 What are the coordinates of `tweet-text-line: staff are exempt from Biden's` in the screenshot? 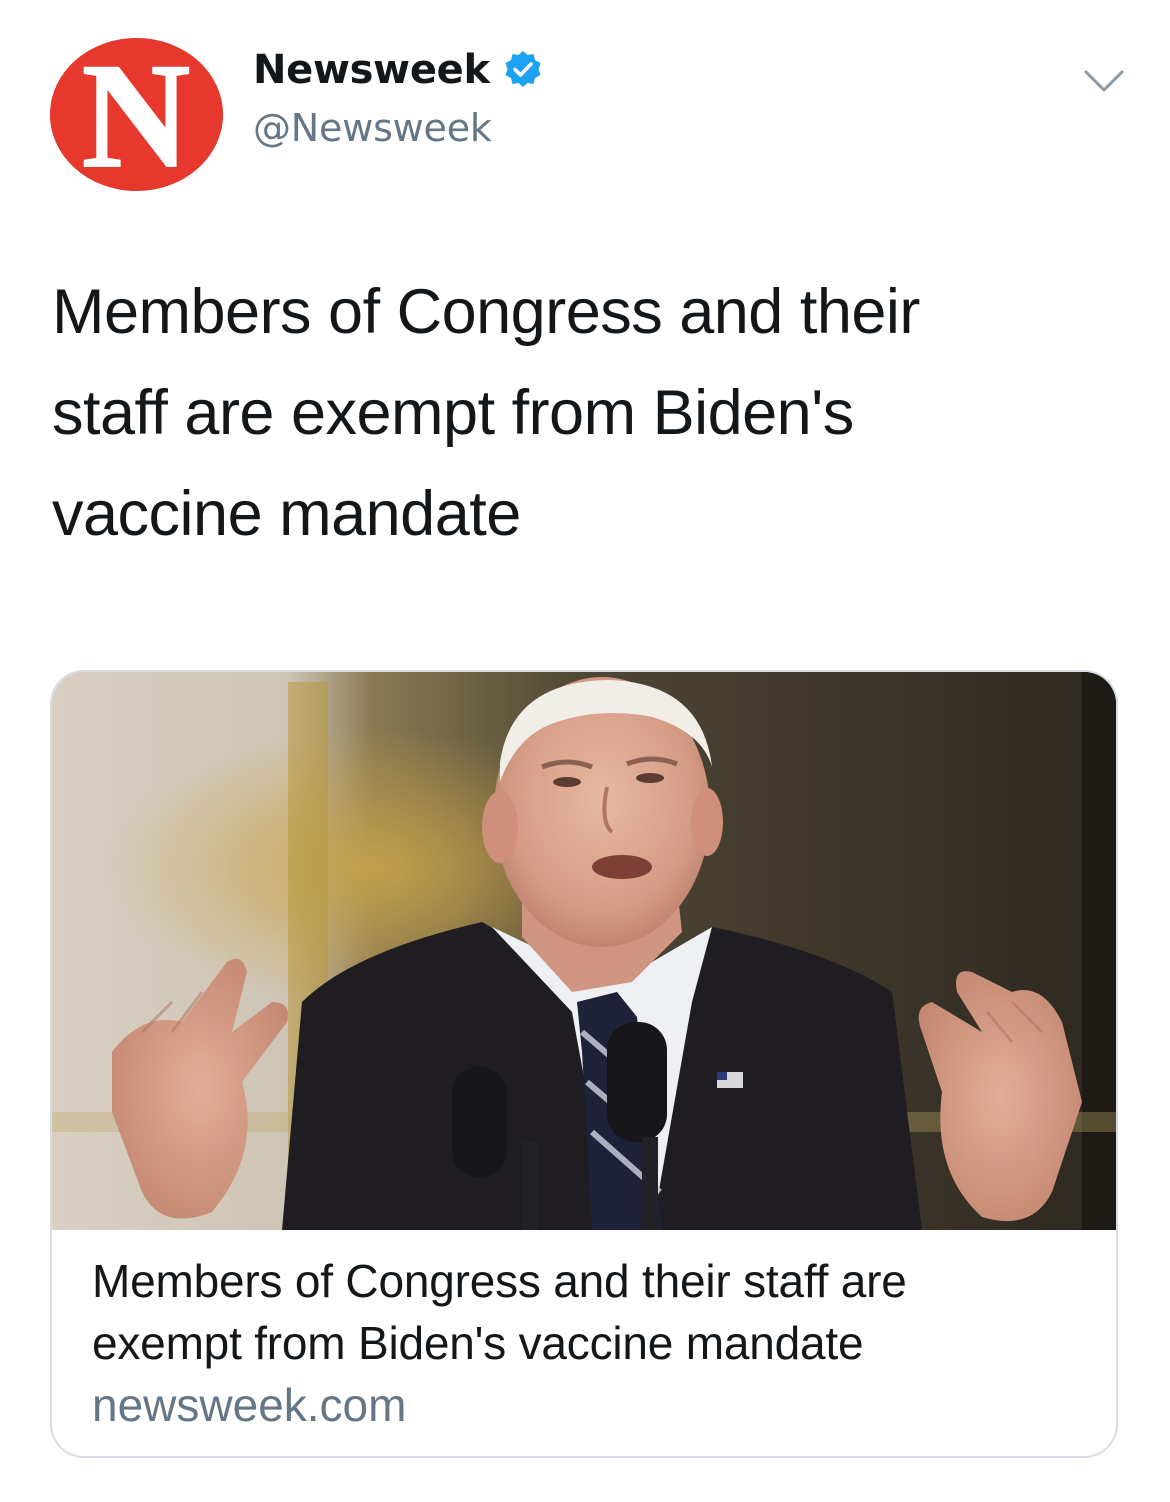 It's located at (453, 413).